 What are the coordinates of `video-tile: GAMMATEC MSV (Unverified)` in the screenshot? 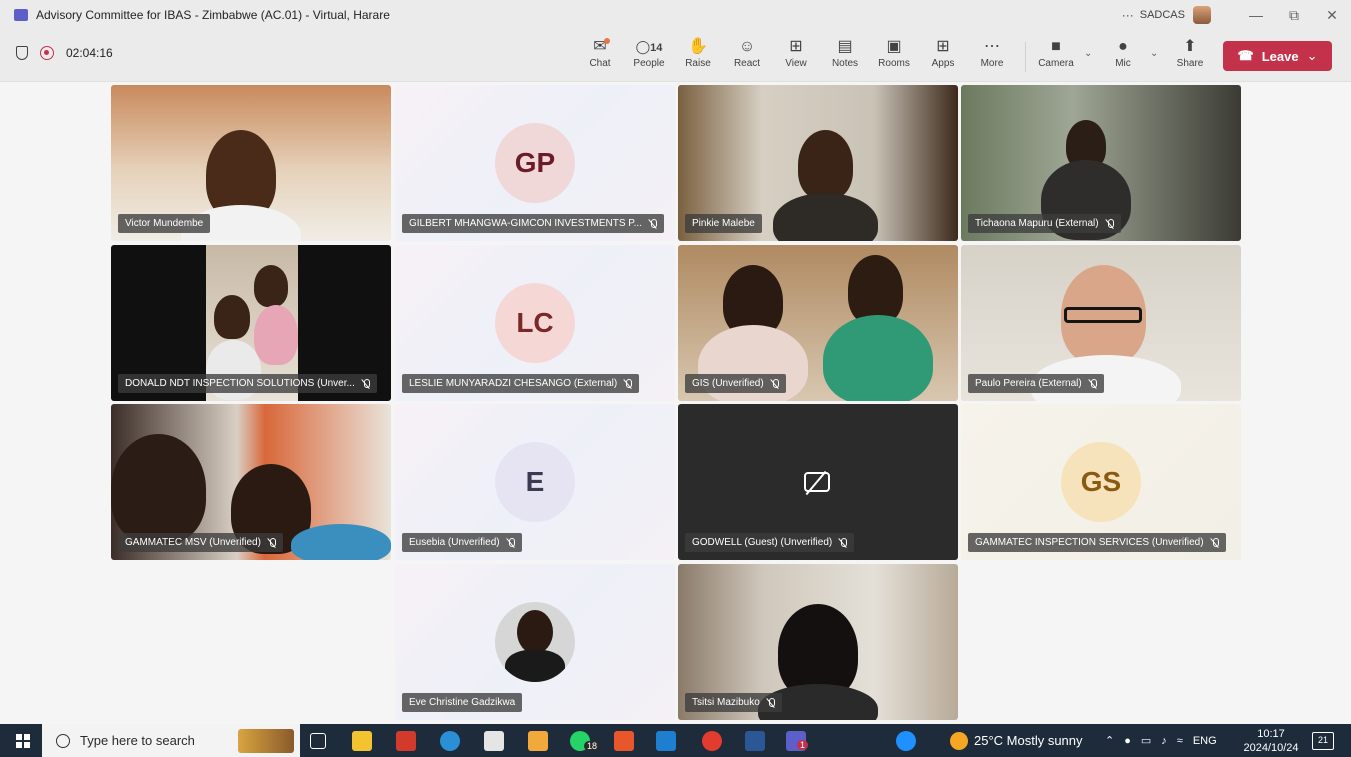 It's located at (251, 482).